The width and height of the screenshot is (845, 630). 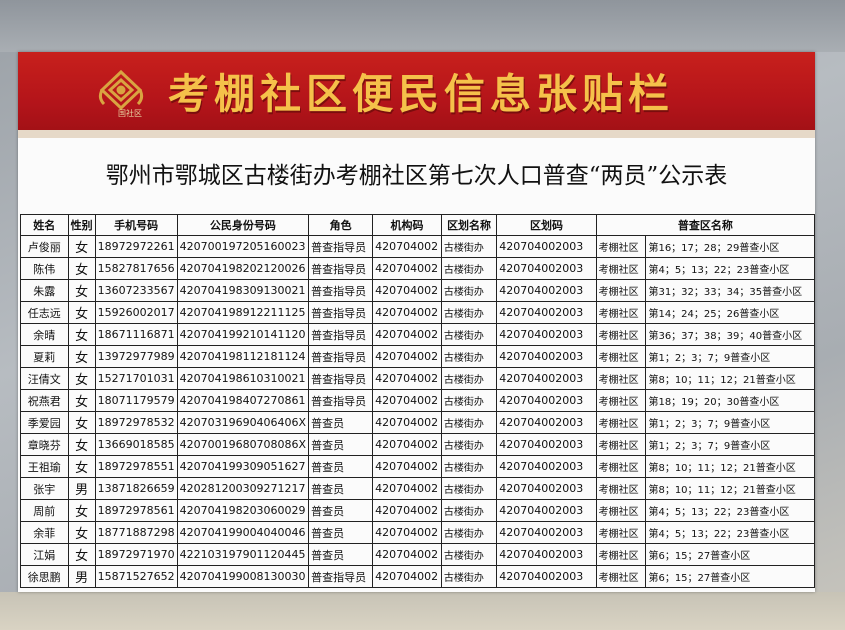 What do you see at coordinates (136, 488) in the screenshot?
I see `cell-phone: 13871826659` at bounding box center [136, 488].